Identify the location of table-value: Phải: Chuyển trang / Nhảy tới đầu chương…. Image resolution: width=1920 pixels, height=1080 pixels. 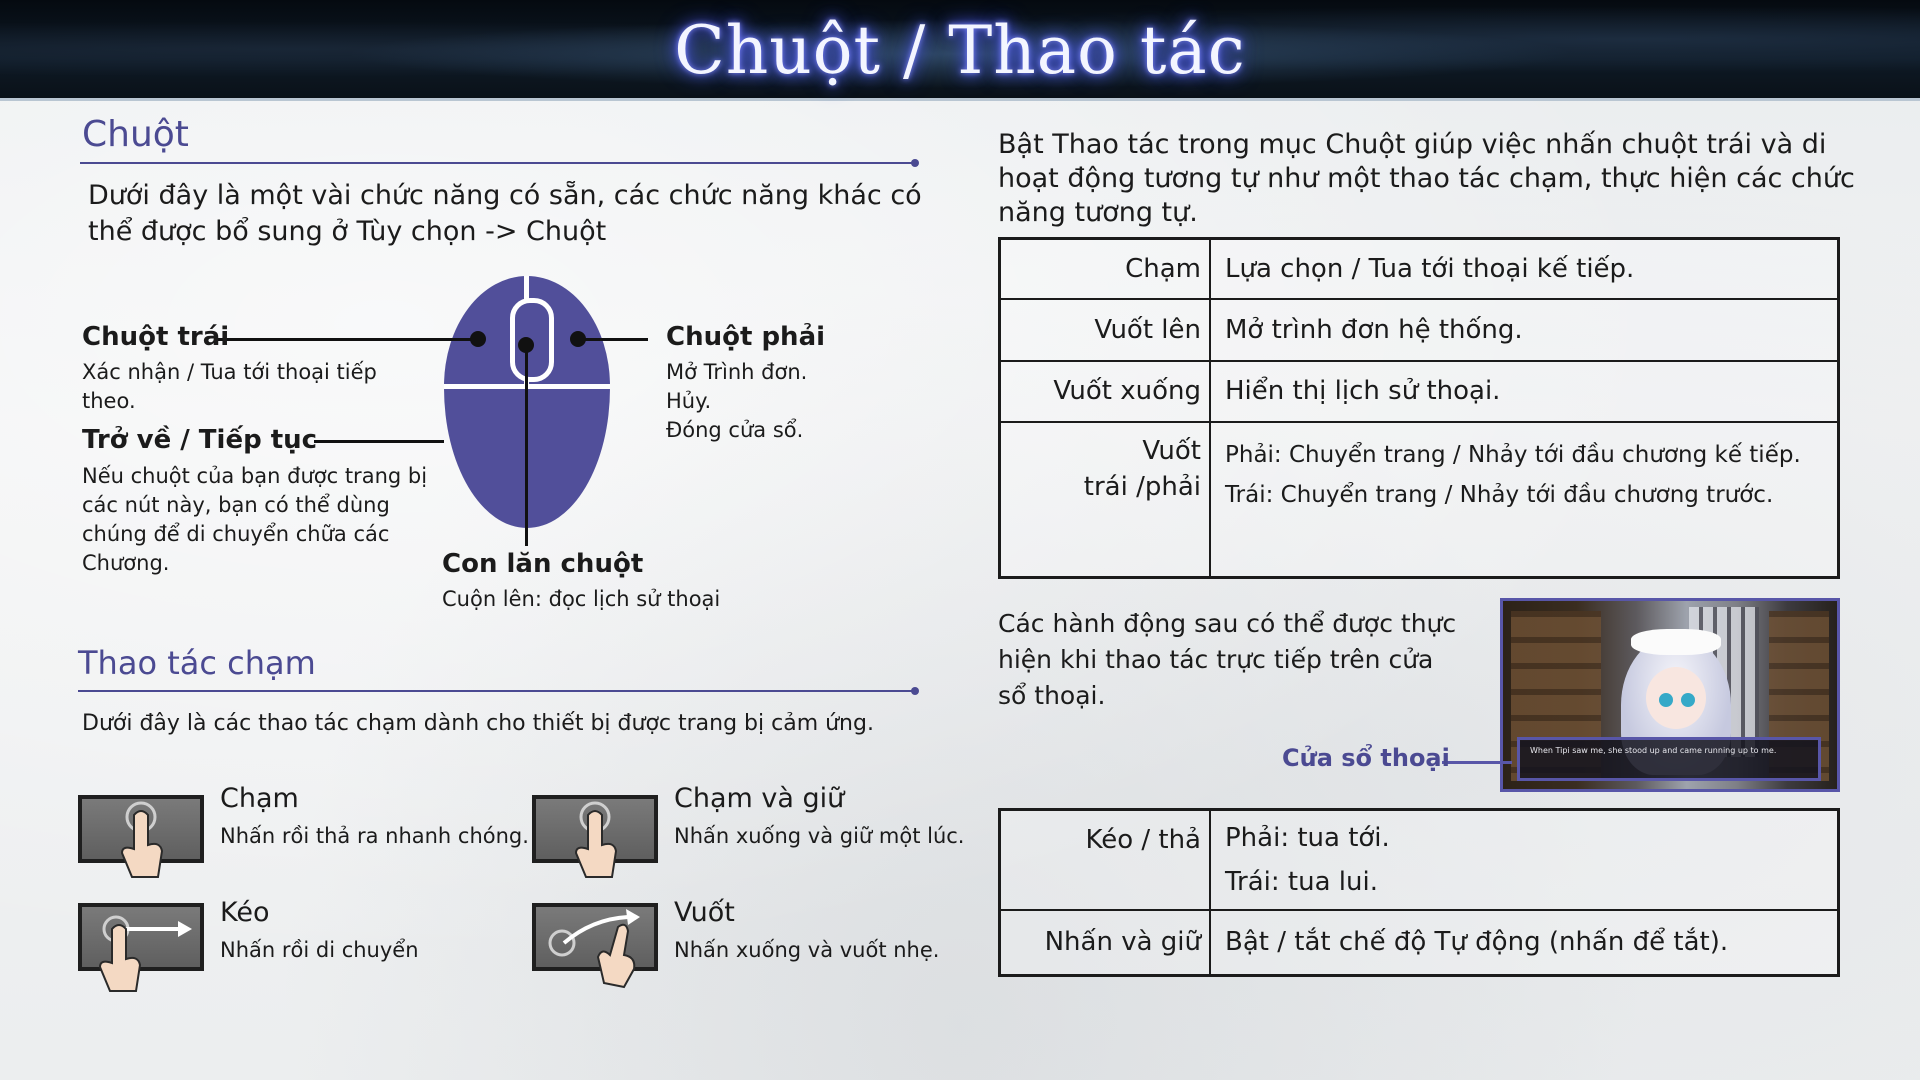
(1524, 500).